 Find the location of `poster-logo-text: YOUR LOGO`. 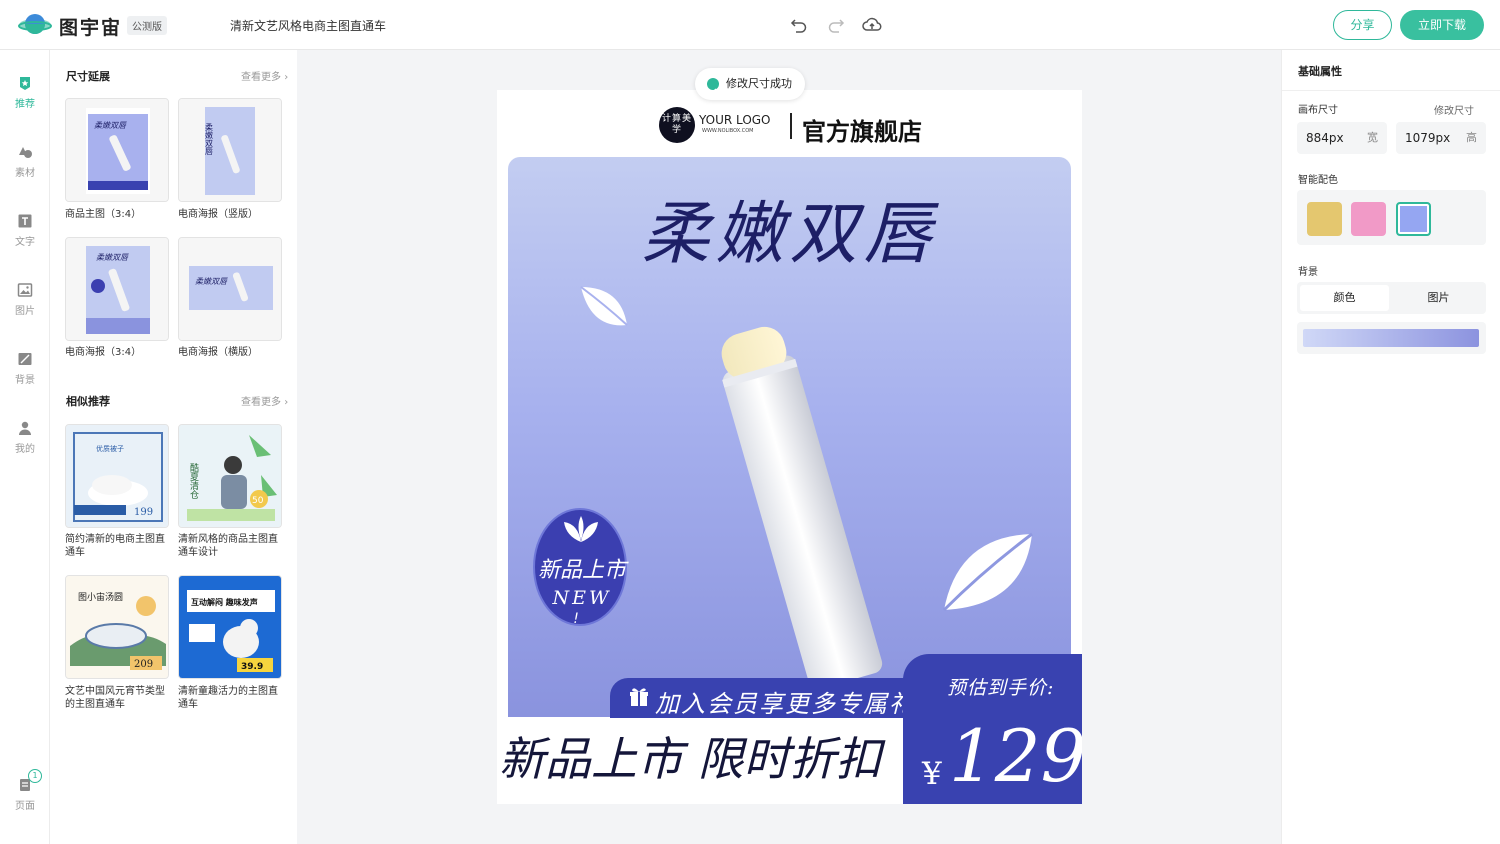

poster-logo-text: YOUR LOGO is located at coordinates (735, 120).